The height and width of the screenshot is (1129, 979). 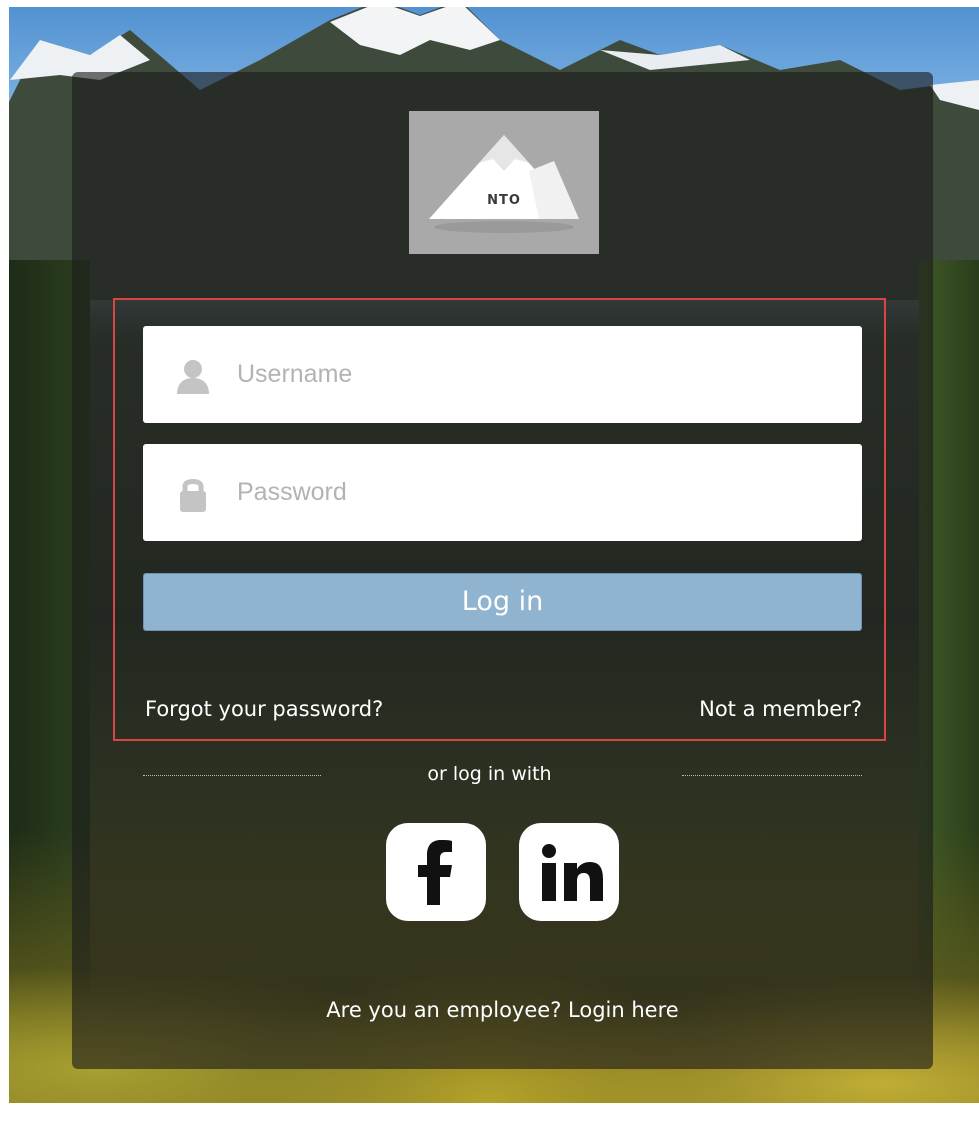 I want to click on username-field, so click(x=502, y=374).